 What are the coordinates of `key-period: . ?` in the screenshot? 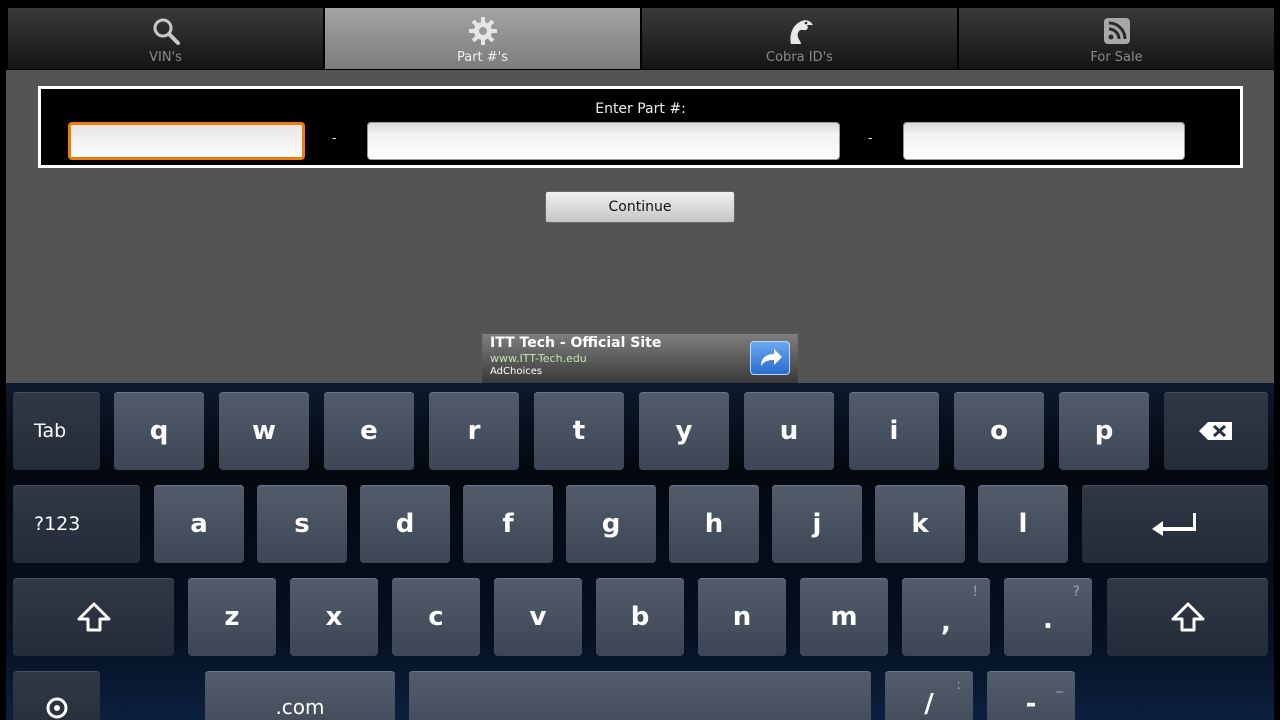 It's located at (1048, 617).